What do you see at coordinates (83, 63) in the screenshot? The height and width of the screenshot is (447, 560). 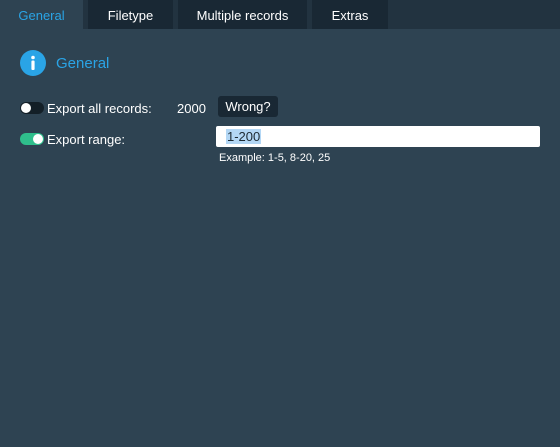 I see `section-title: General` at bounding box center [83, 63].